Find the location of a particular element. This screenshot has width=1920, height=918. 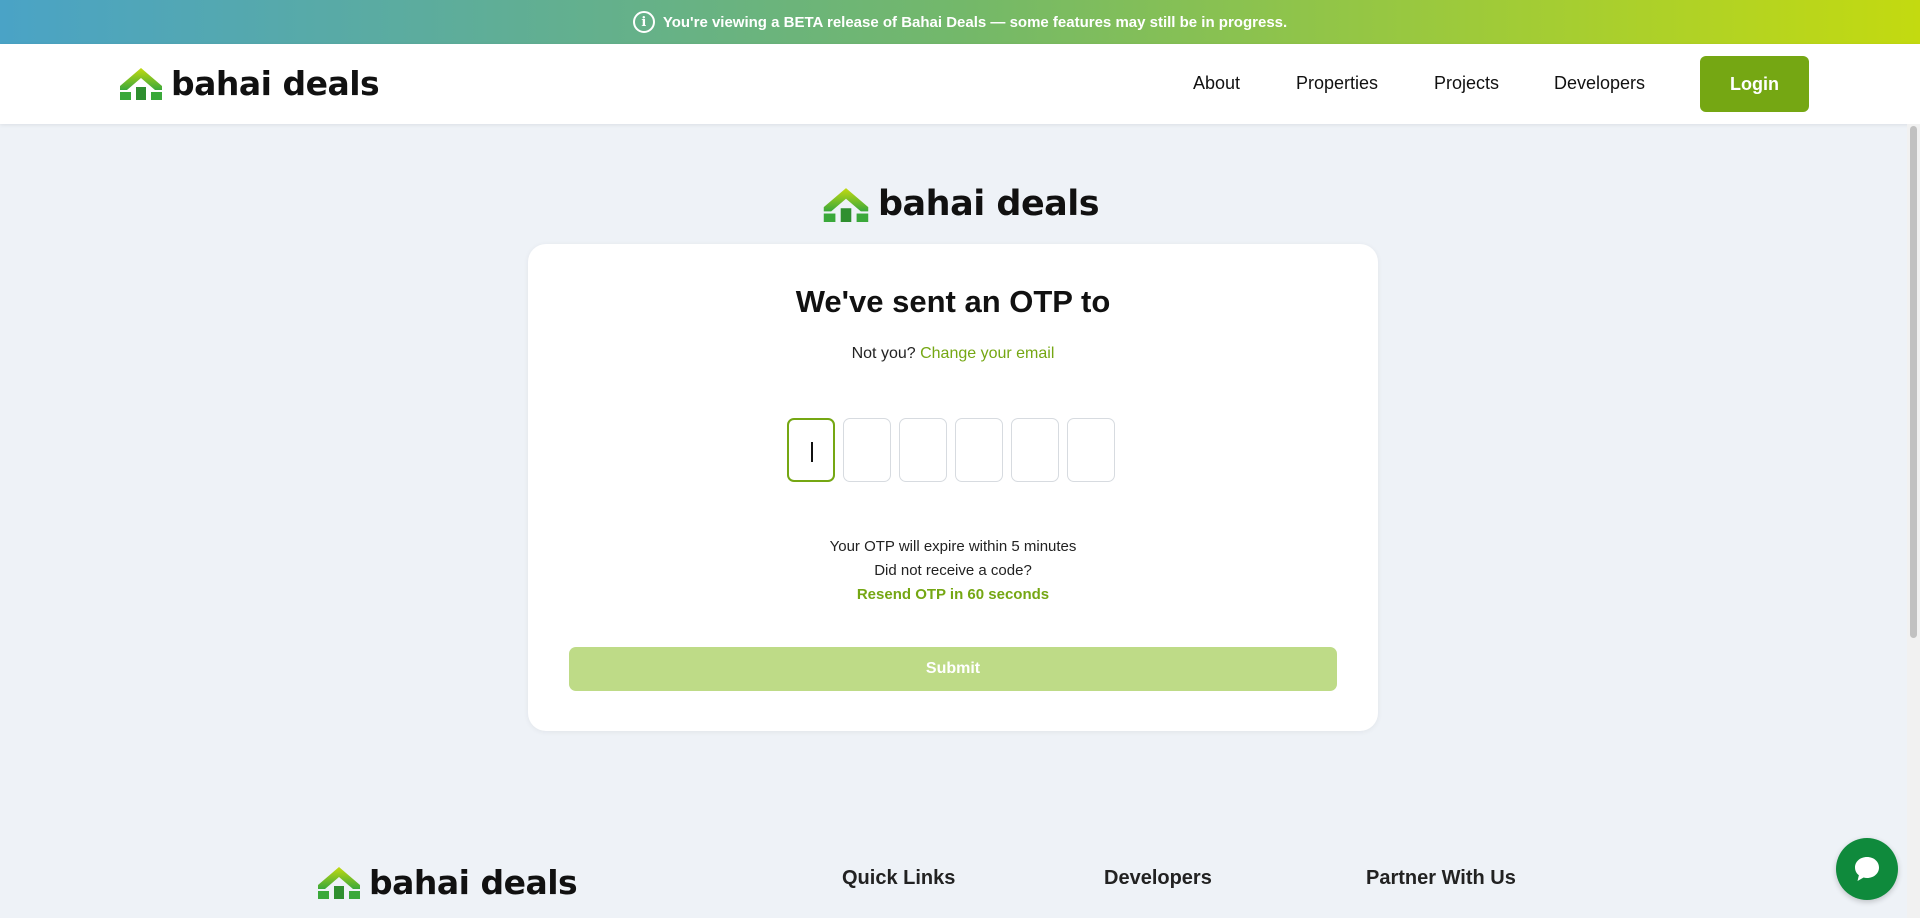

nav-about: About is located at coordinates (1216, 83).